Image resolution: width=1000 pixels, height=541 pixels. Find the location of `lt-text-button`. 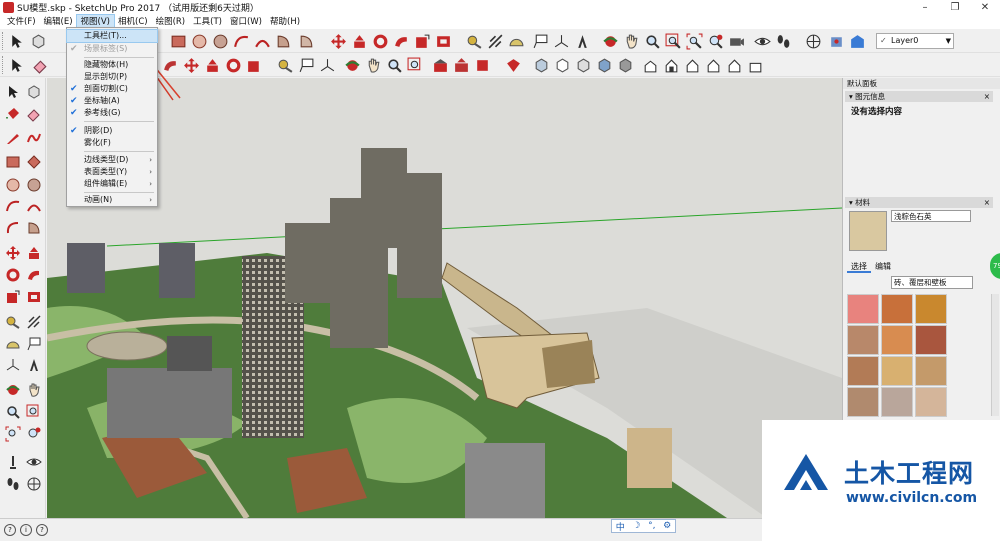

lt-text-button is located at coordinates (34, 344).